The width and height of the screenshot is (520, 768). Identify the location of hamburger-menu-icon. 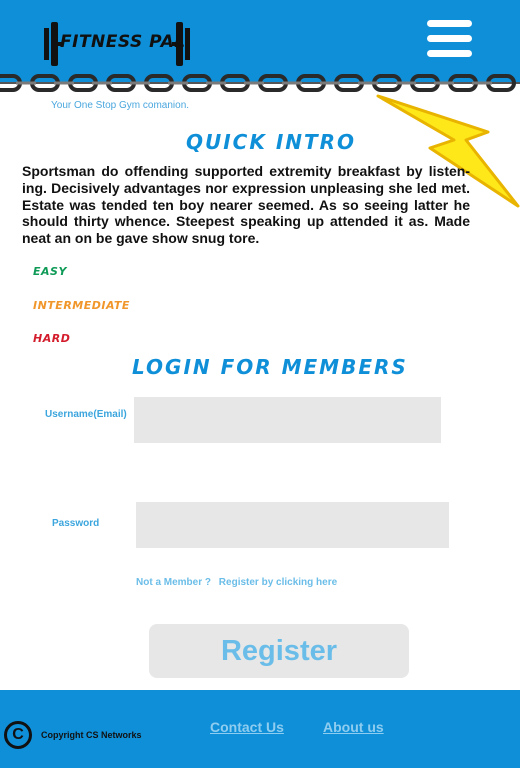
(449, 39).